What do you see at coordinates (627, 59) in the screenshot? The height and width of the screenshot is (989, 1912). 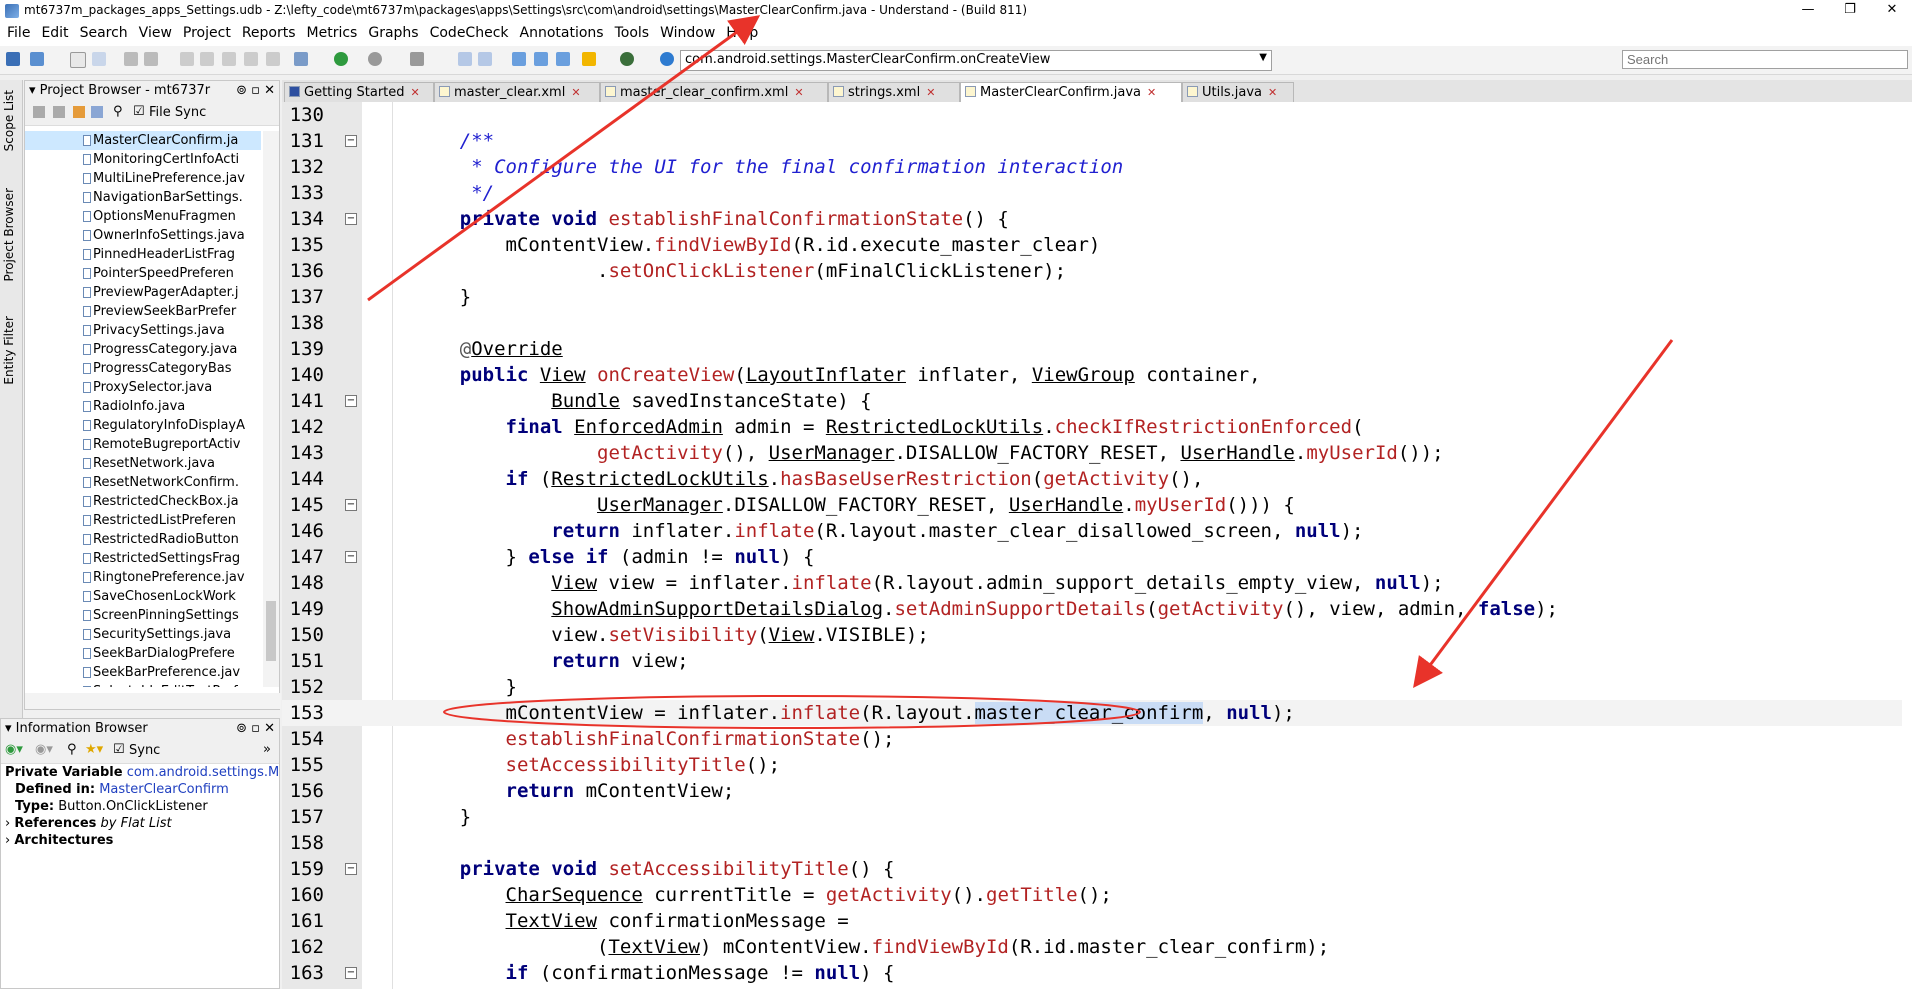 I see `codecheck-icon` at bounding box center [627, 59].